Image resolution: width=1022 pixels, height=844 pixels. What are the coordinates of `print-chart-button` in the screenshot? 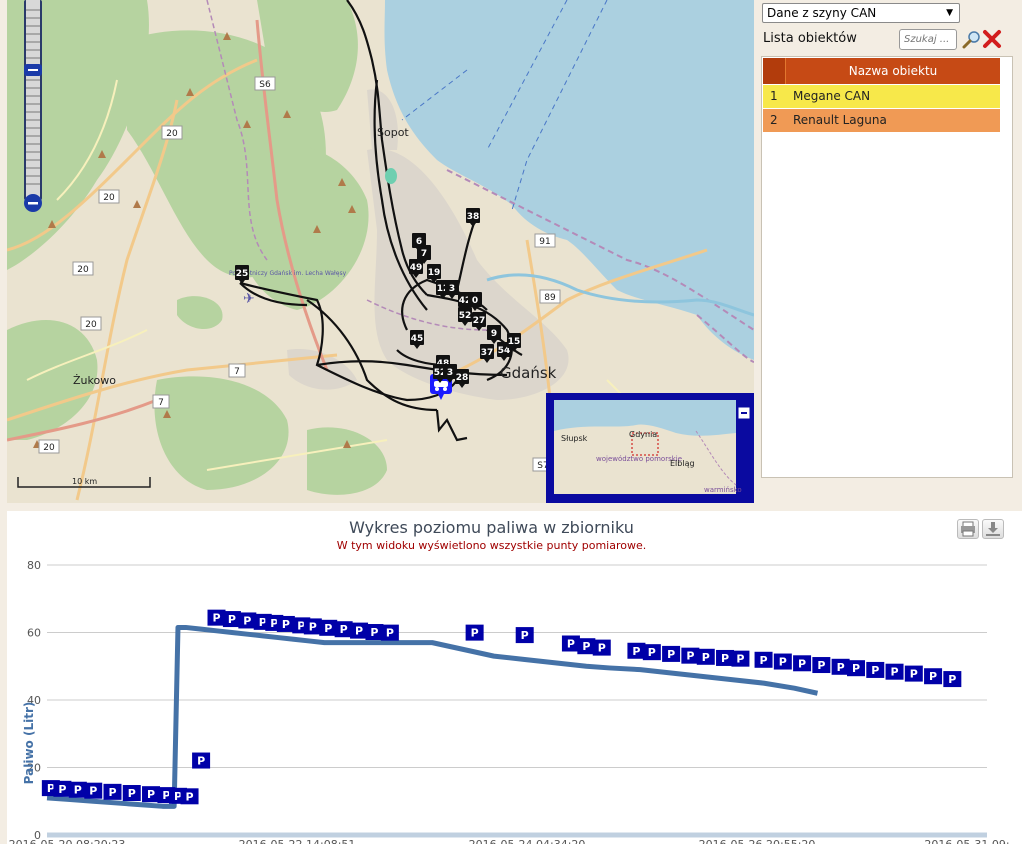 It's located at (968, 529).